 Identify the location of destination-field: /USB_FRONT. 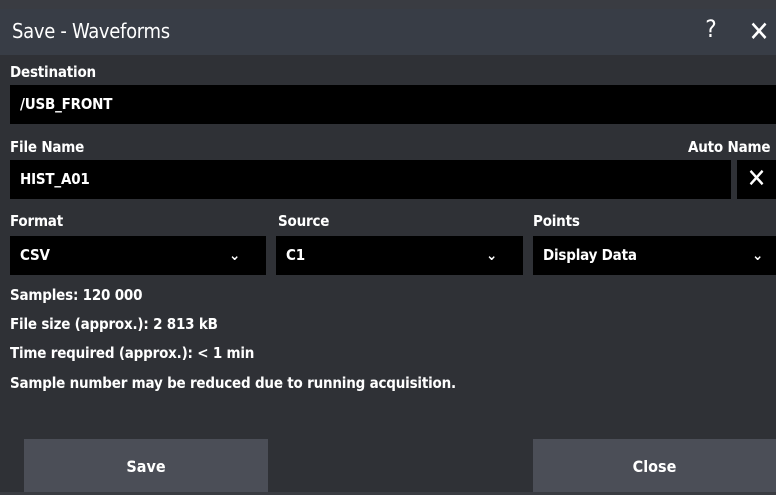
(393, 104).